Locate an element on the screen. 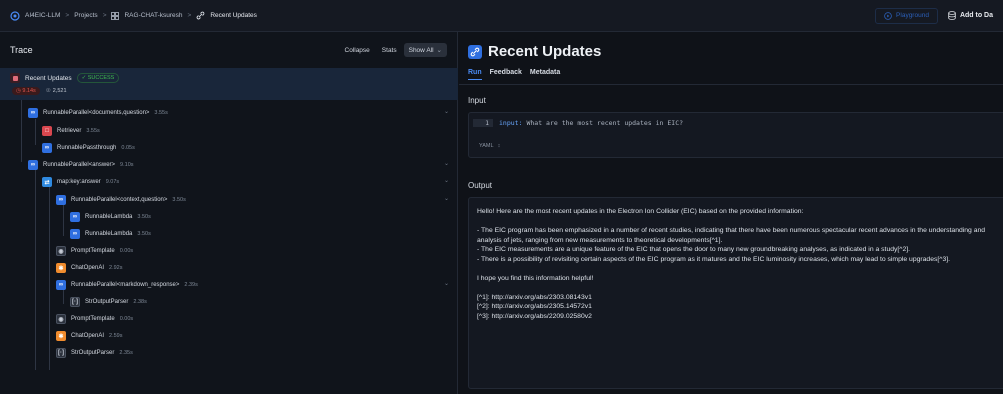  run-title: Recent Updates is located at coordinates (534, 51).